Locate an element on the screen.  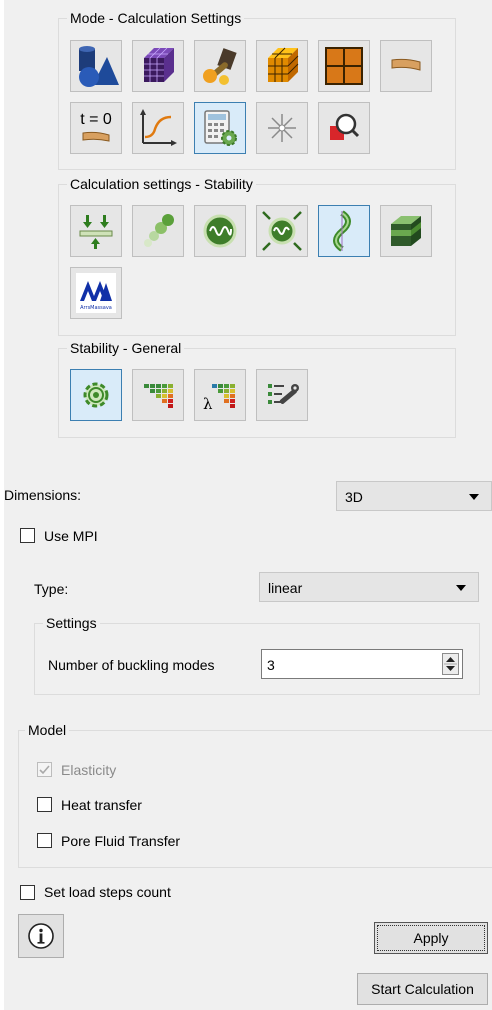
svg-text: ArrsMassava is located at coordinates (96, 308).